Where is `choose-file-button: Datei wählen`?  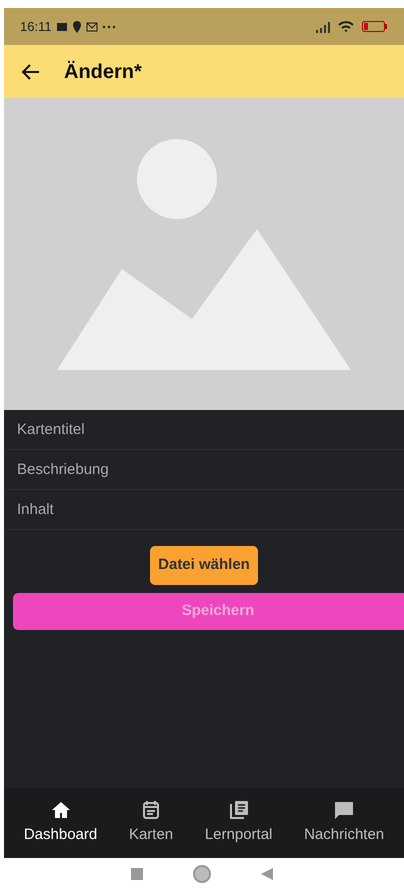 choose-file-button: Datei wählen is located at coordinates (204, 565).